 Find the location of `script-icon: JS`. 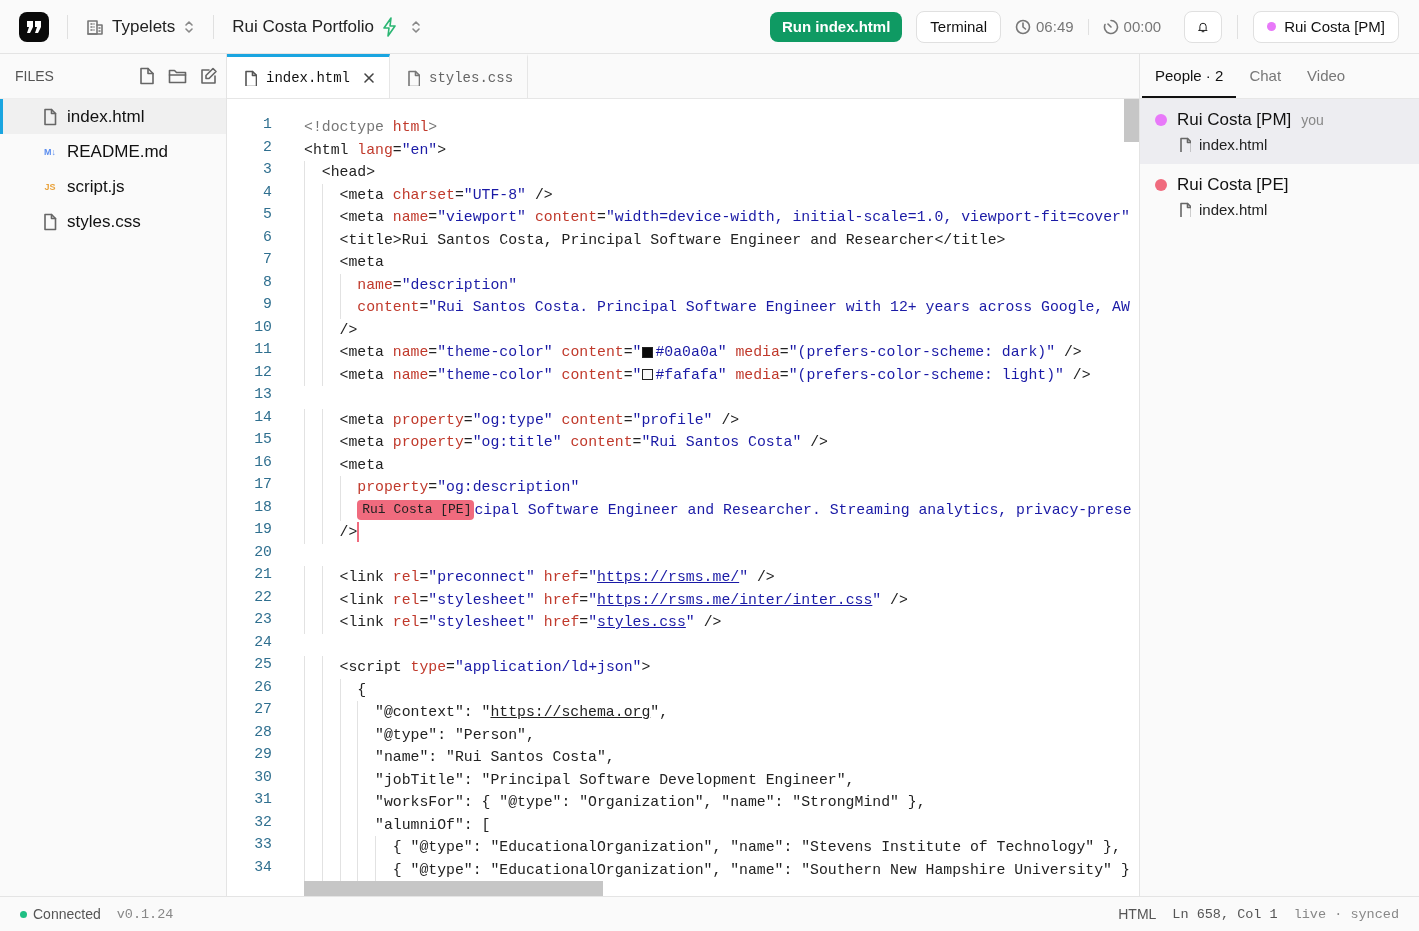

script-icon: JS is located at coordinates (50, 186).